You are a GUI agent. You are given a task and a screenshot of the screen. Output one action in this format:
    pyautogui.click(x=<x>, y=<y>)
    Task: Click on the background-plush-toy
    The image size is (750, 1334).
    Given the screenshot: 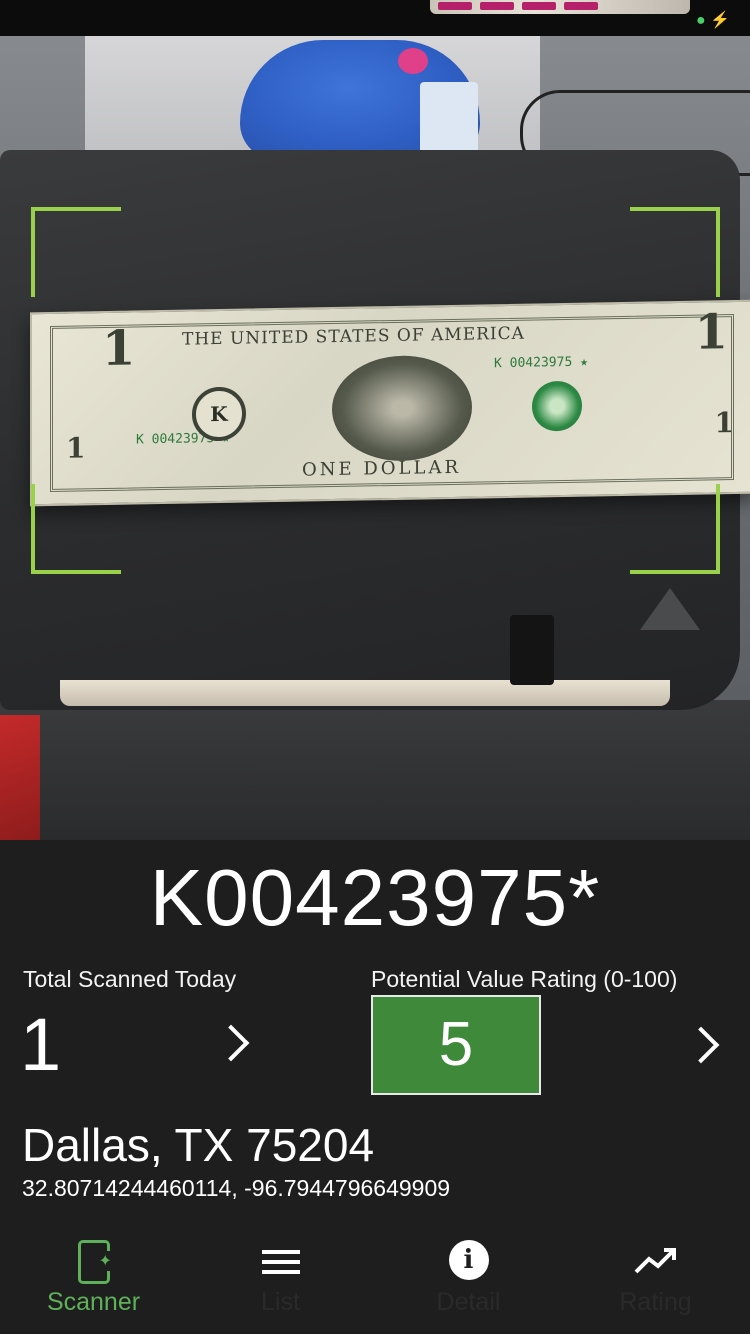 What is the action you would take?
    pyautogui.click(x=360, y=100)
    